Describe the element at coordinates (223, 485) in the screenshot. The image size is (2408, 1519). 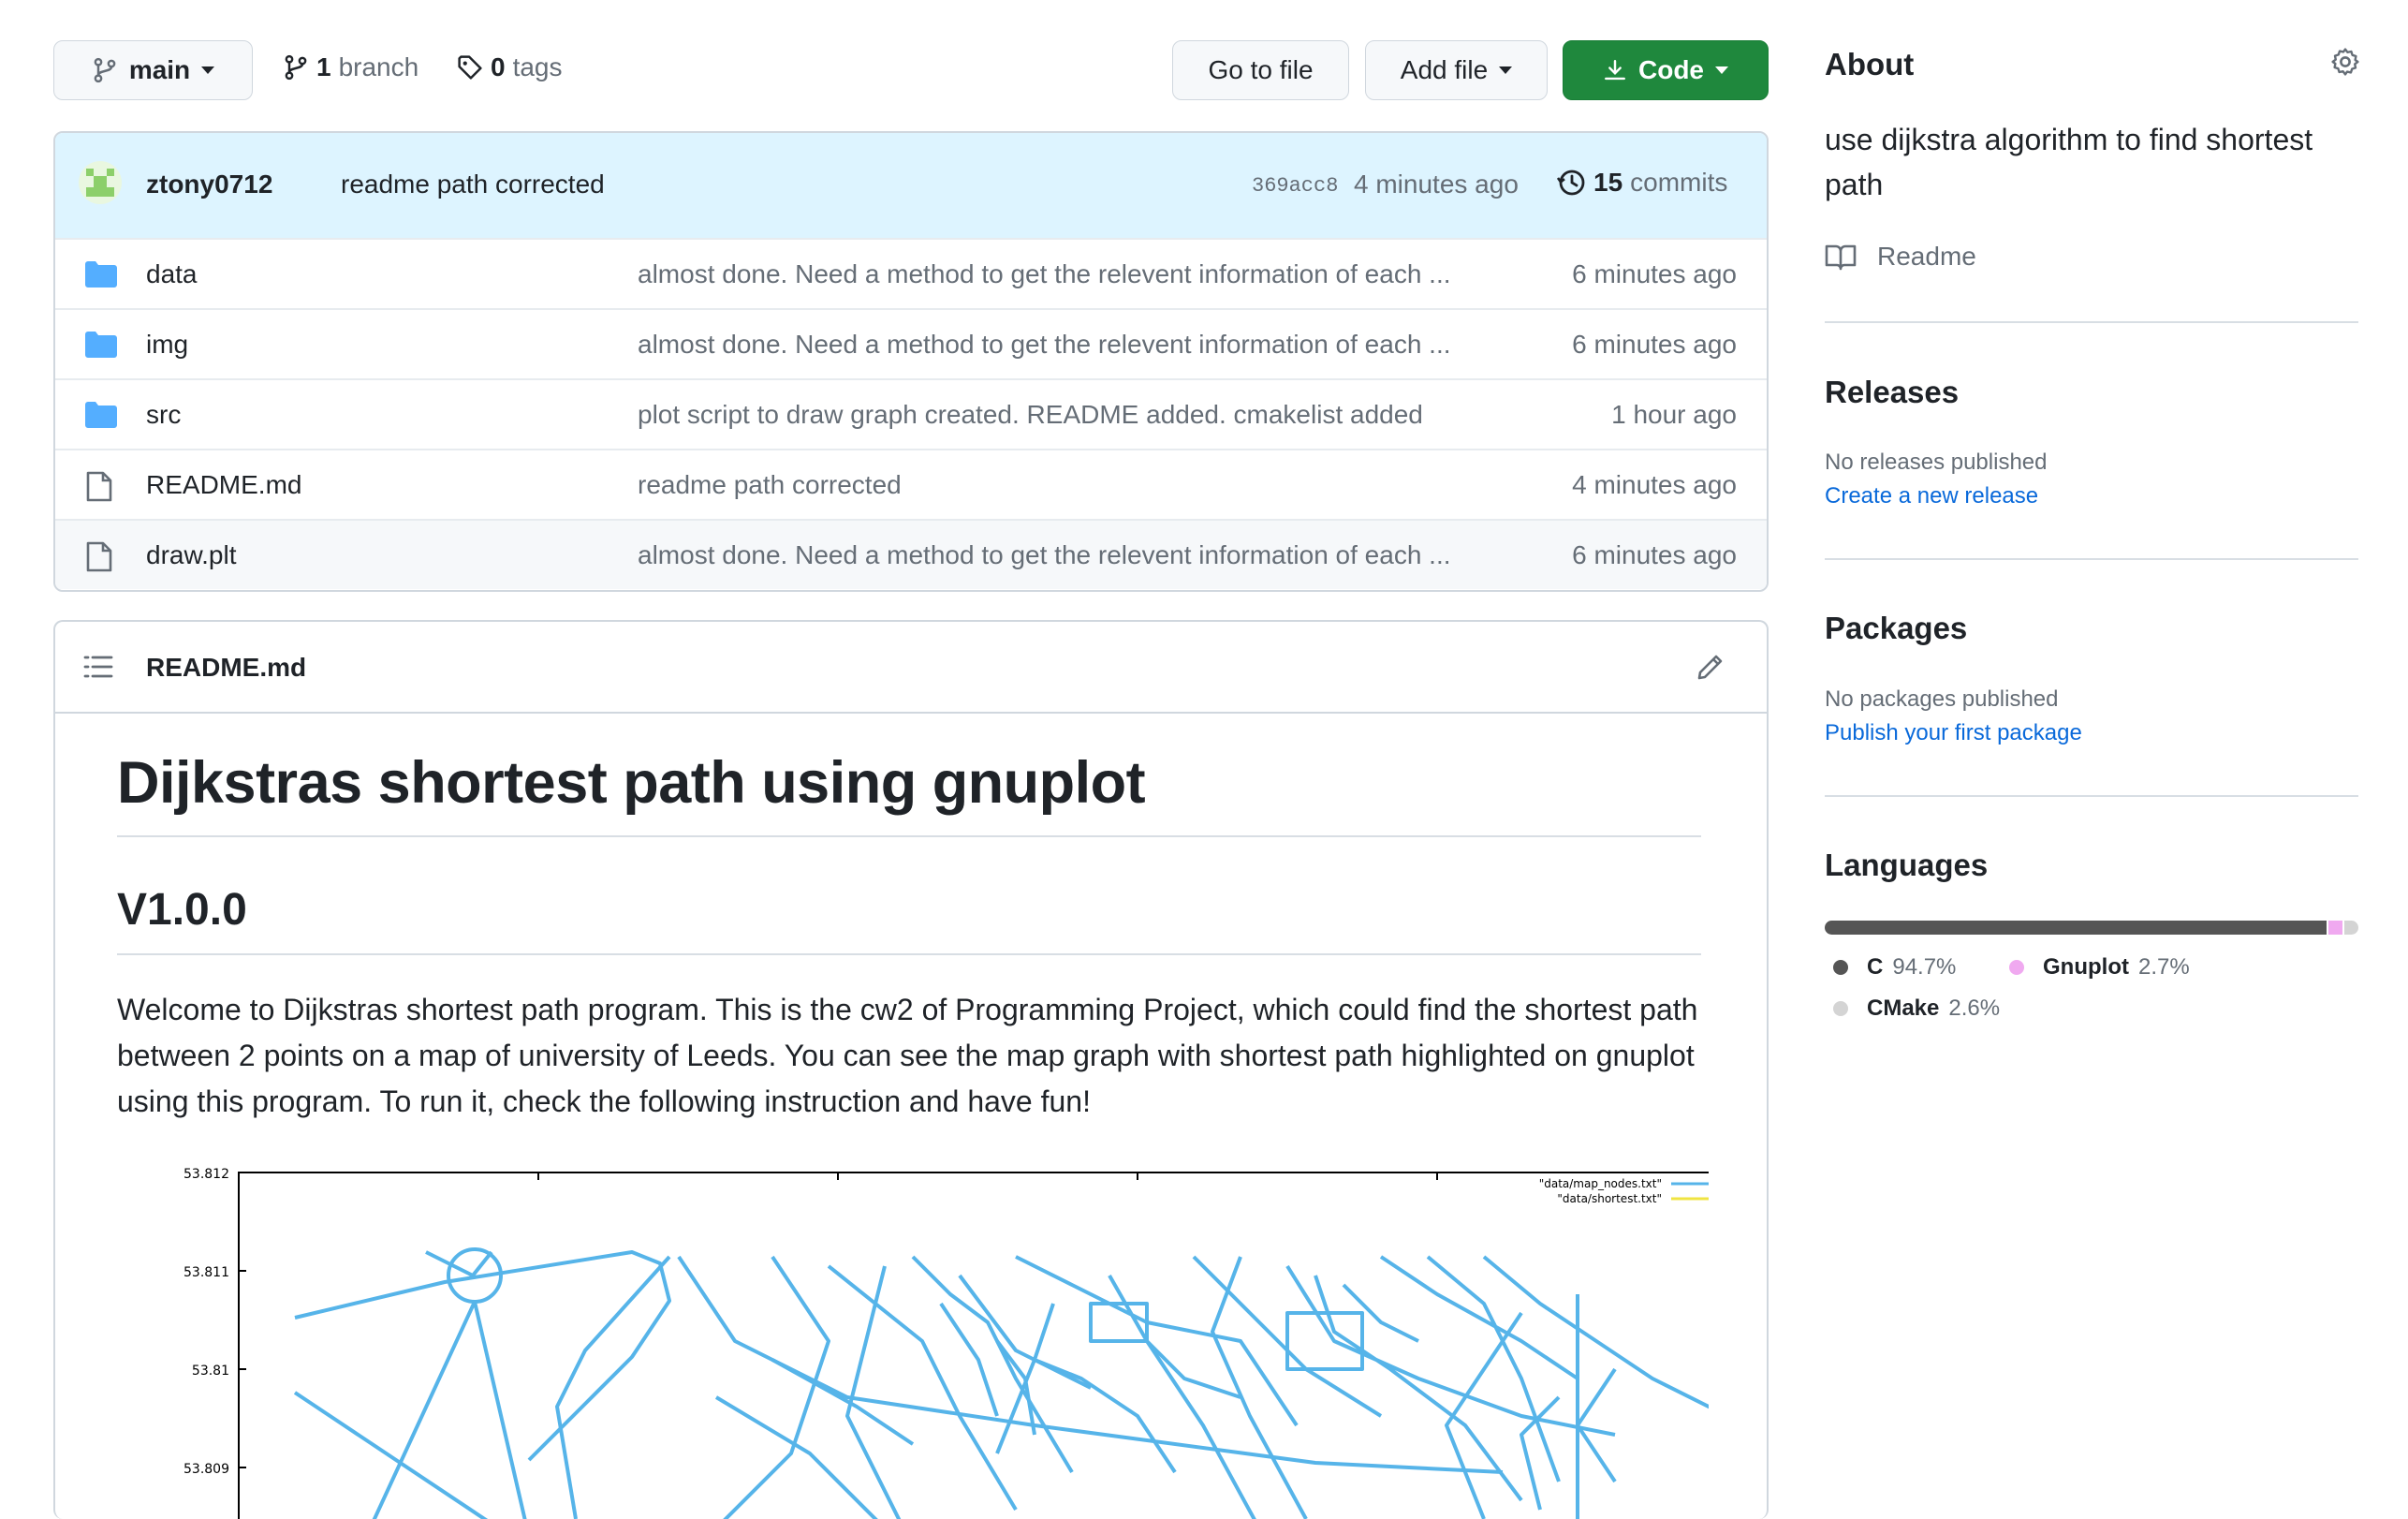
I see `file-name: README.md` at that location.